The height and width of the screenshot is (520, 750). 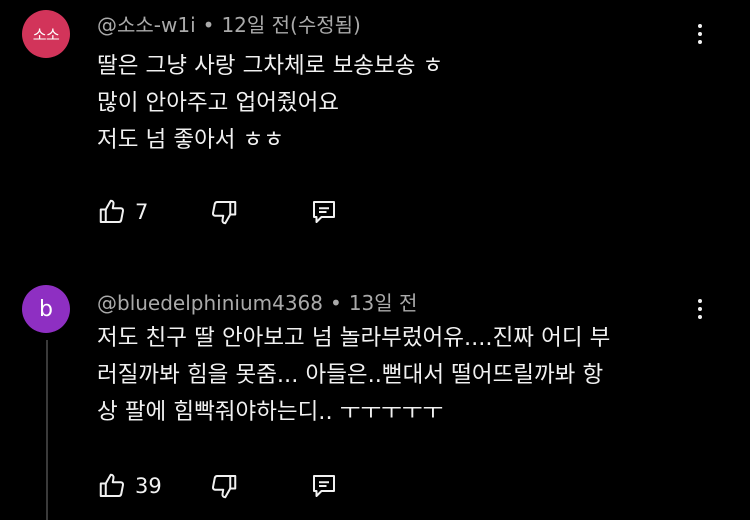 What do you see at coordinates (148, 486) in the screenshot?
I see `like-count: 39` at bounding box center [148, 486].